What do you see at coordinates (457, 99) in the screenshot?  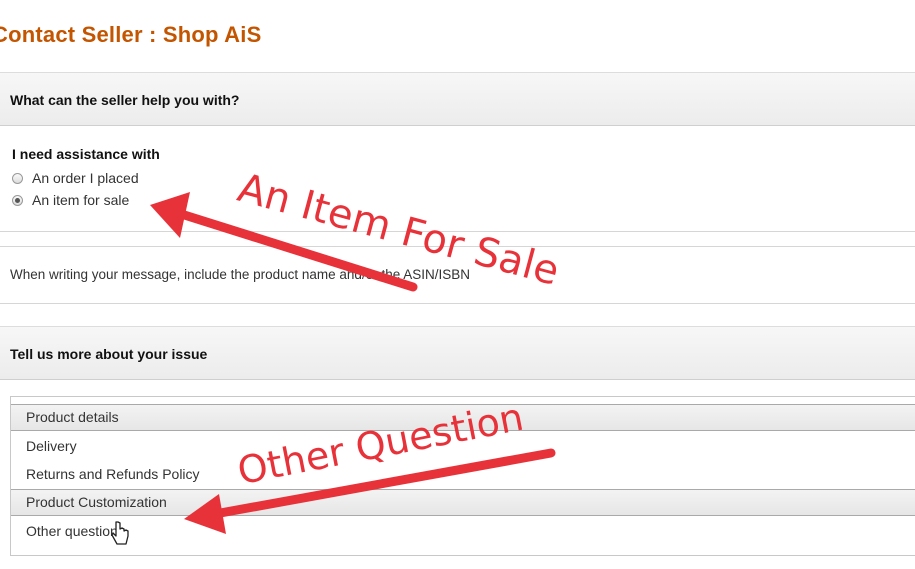 I see `help-section-header: What can the seller help you with?` at bounding box center [457, 99].